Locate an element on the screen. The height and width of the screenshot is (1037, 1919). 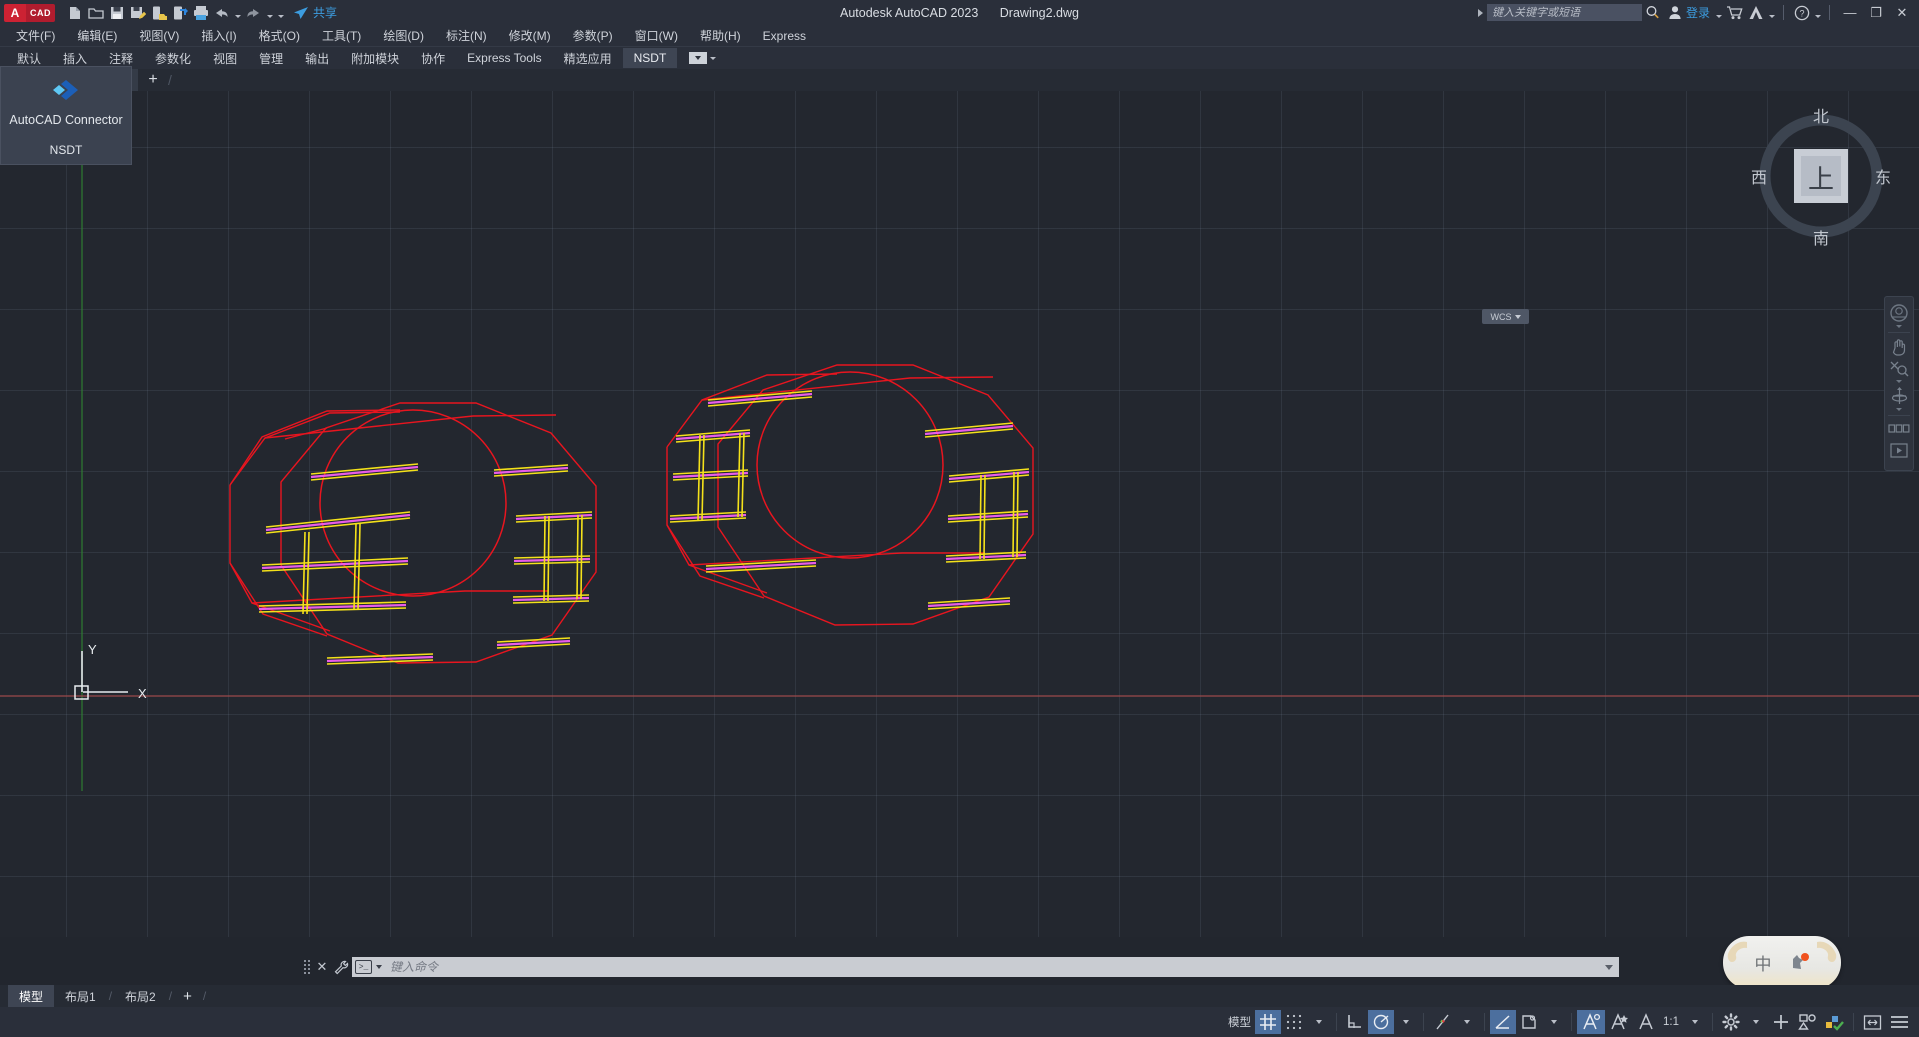
dynamic-input-dropdown-caret is located at coordinates (1554, 1022).